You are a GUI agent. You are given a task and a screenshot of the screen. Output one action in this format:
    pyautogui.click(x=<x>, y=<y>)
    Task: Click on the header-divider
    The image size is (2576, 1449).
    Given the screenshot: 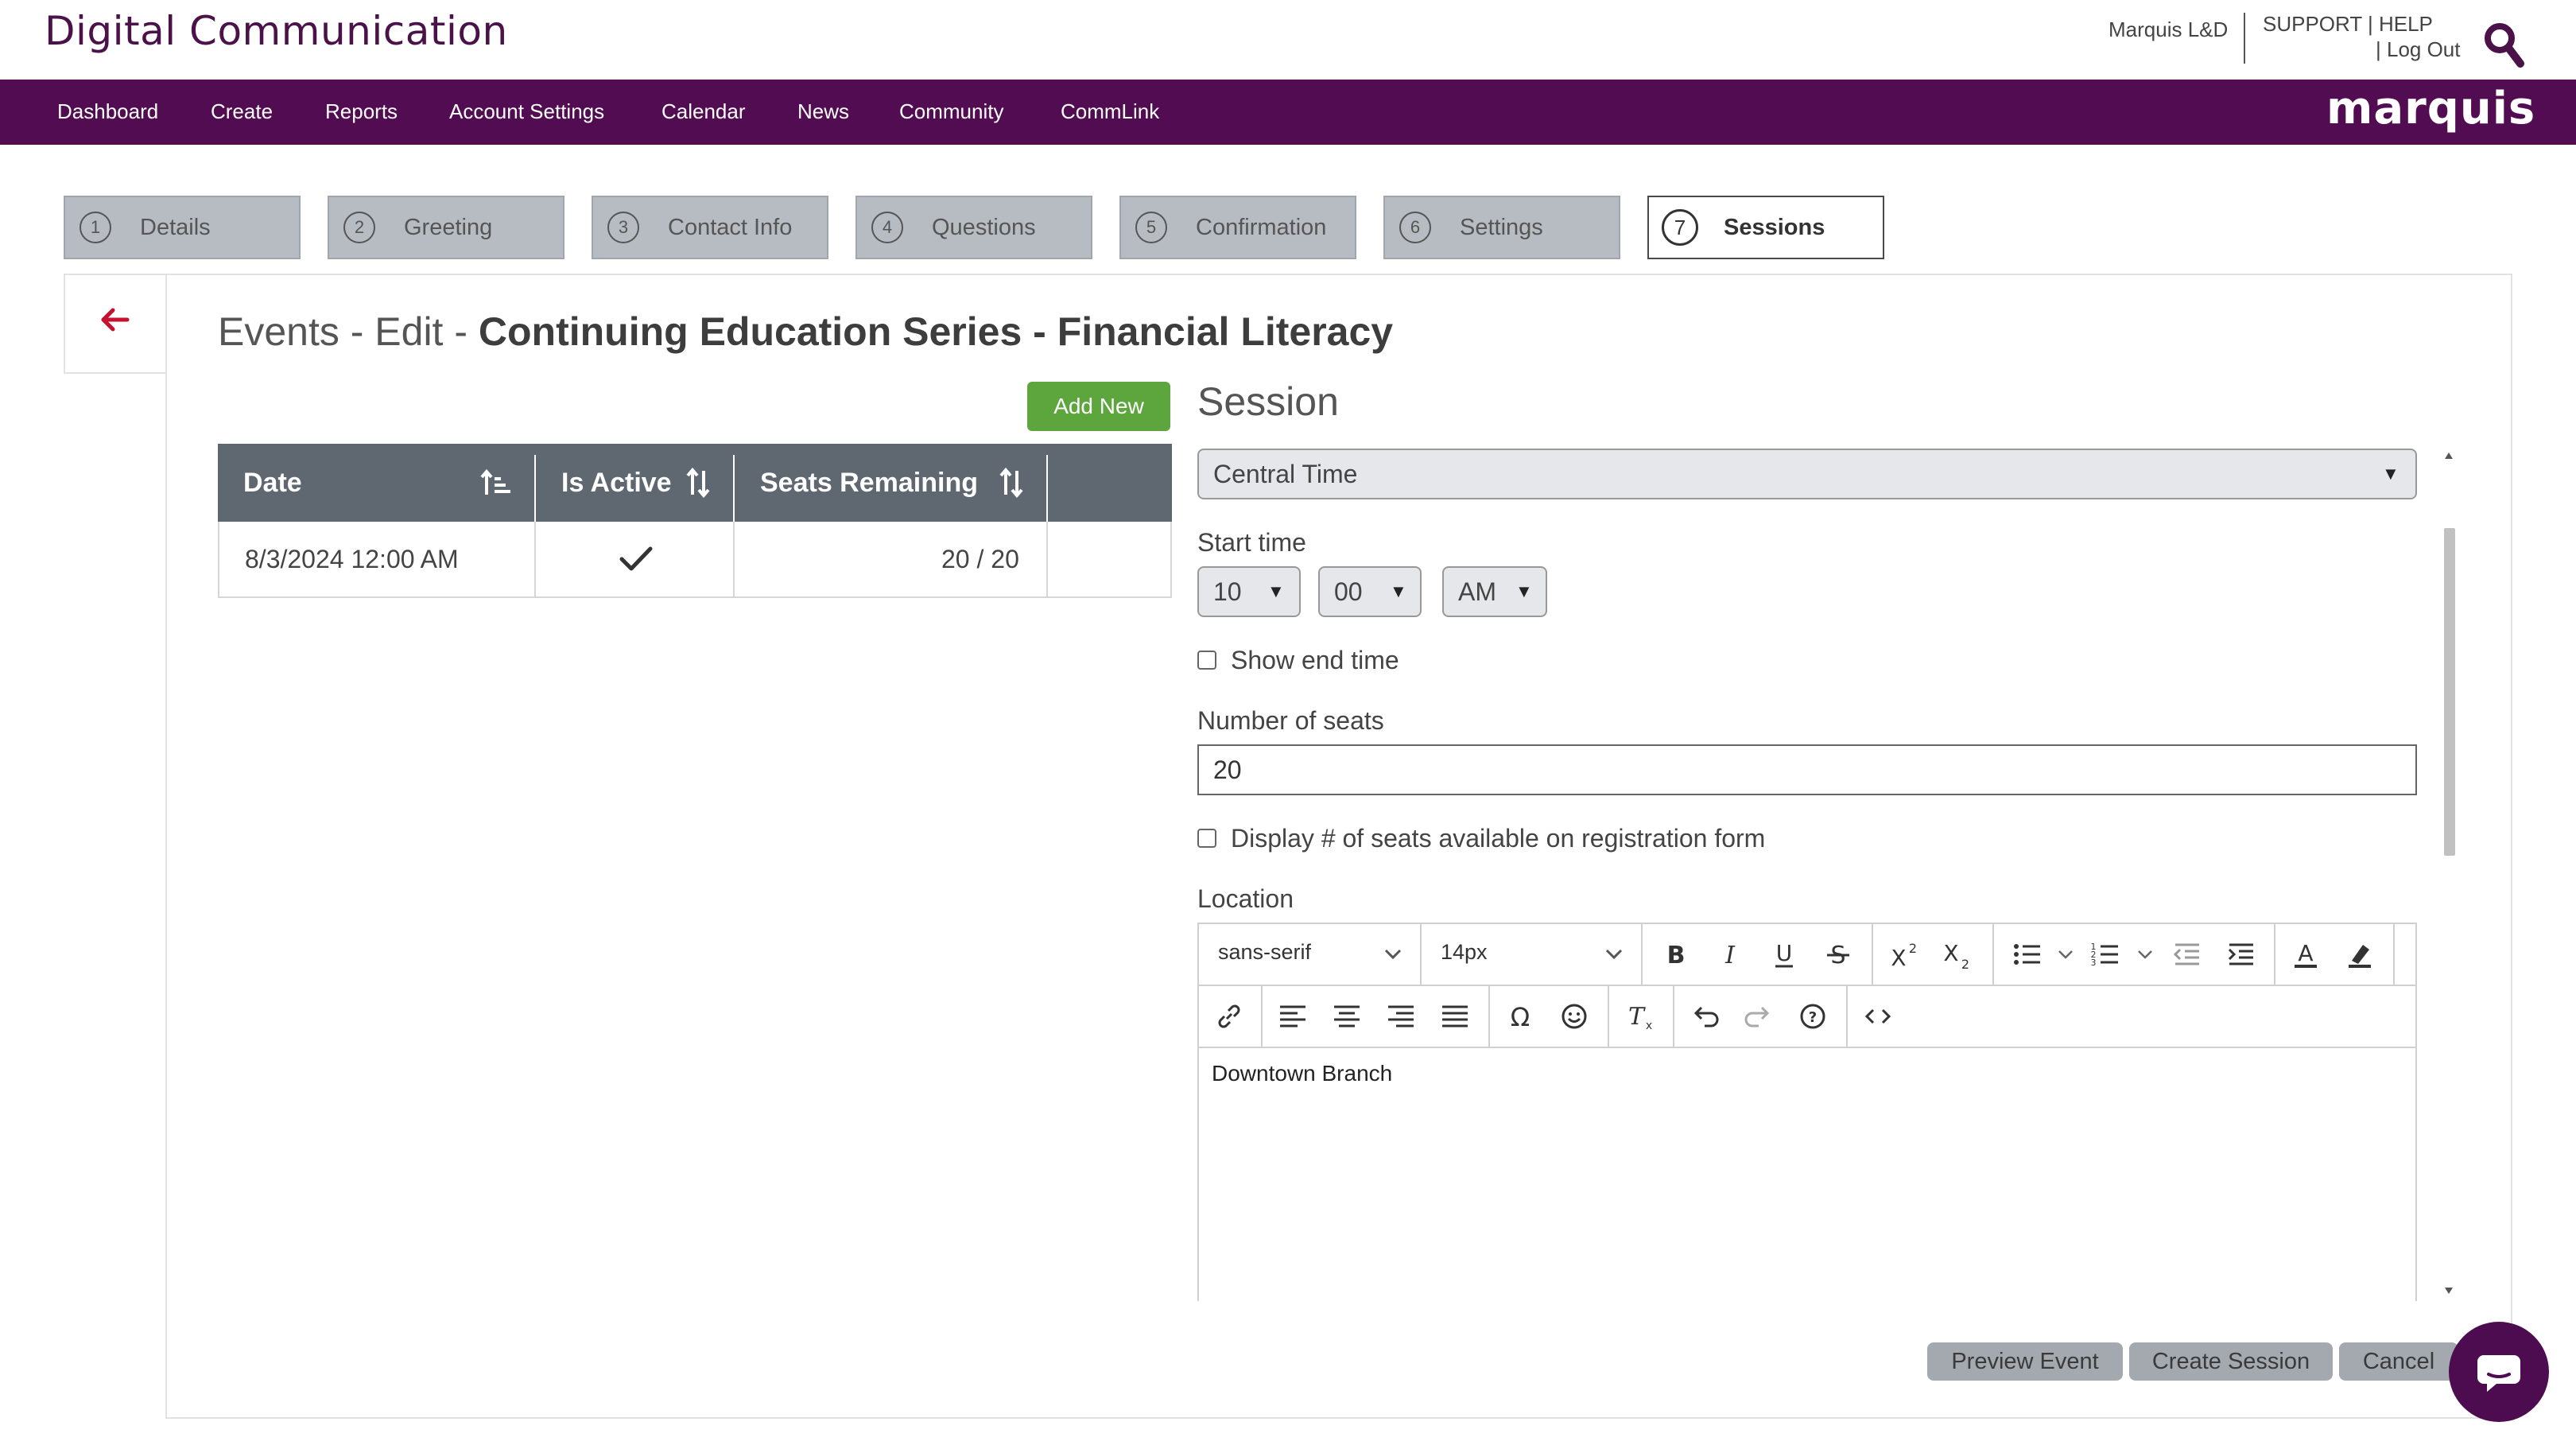 What is the action you would take?
    pyautogui.click(x=2245, y=38)
    